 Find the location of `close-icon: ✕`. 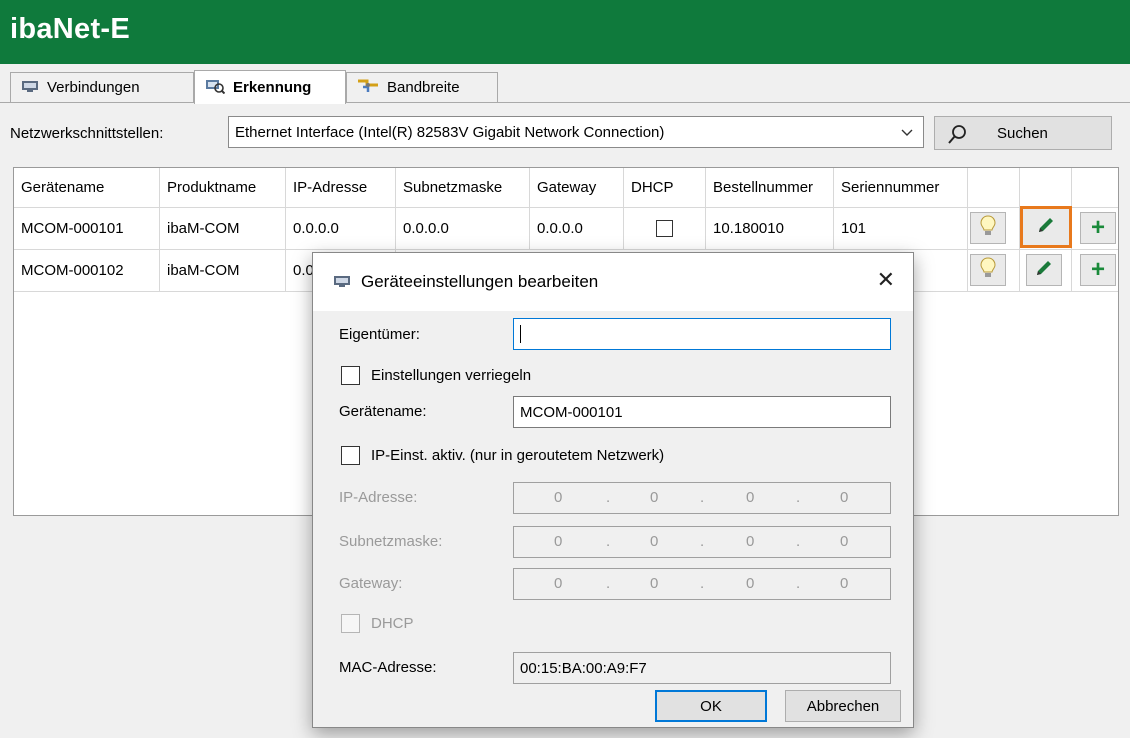

close-icon: ✕ is located at coordinates (886, 280).